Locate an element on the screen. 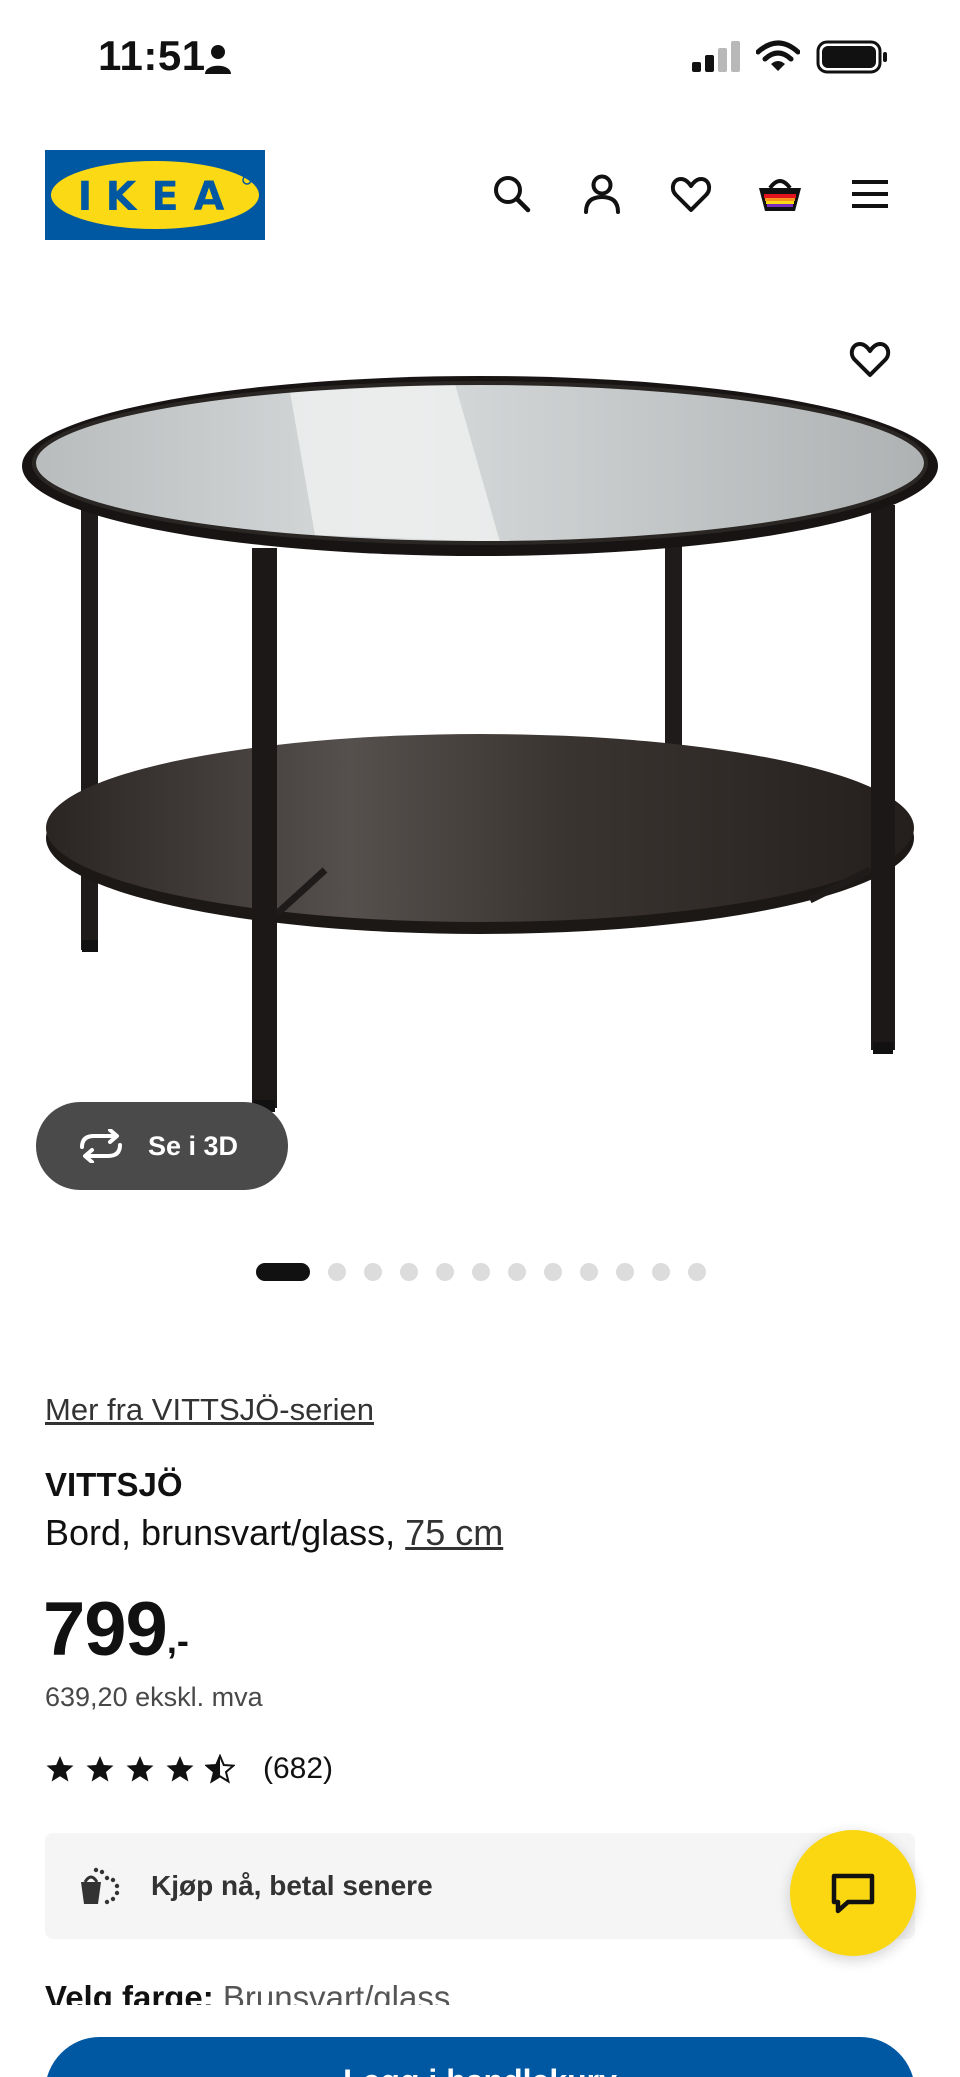 This screenshot has height=2077, width=960. price-excl-vat: 639,20 ekskl. mva is located at coordinates (154, 1697).